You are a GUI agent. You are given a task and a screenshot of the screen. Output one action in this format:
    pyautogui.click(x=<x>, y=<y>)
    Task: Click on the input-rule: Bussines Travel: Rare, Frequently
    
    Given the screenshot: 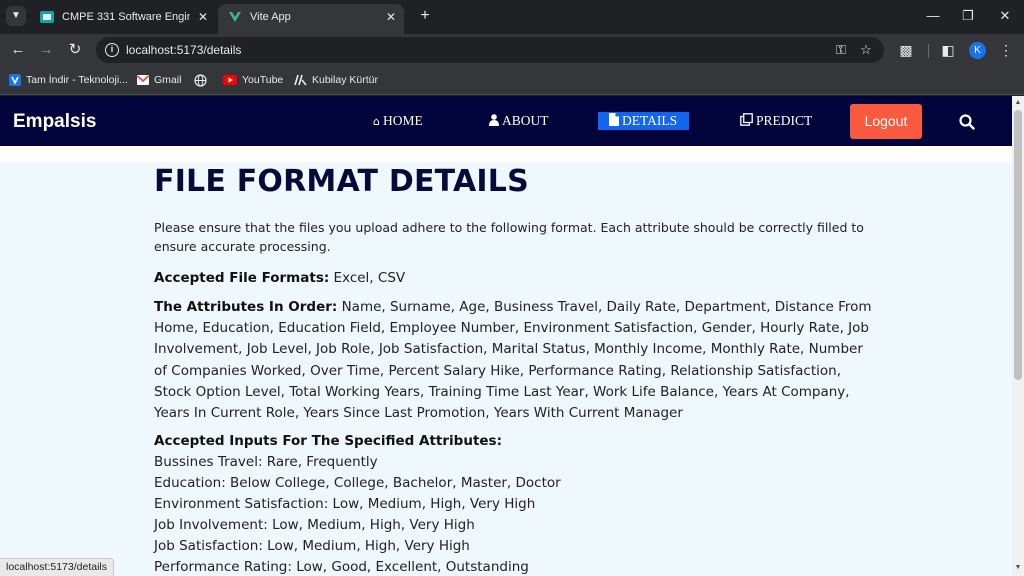 What is the action you would take?
    pyautogui.click(x=266, y=462)
    